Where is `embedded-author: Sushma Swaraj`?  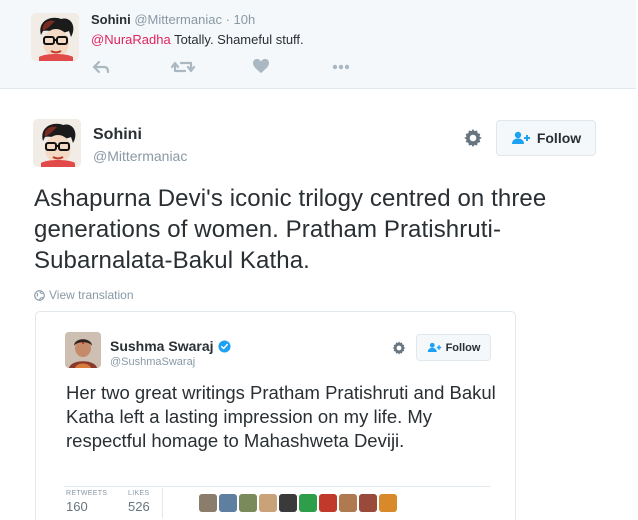
embedded-author: Sushma Swaraj is located at coordinates (170, 346).